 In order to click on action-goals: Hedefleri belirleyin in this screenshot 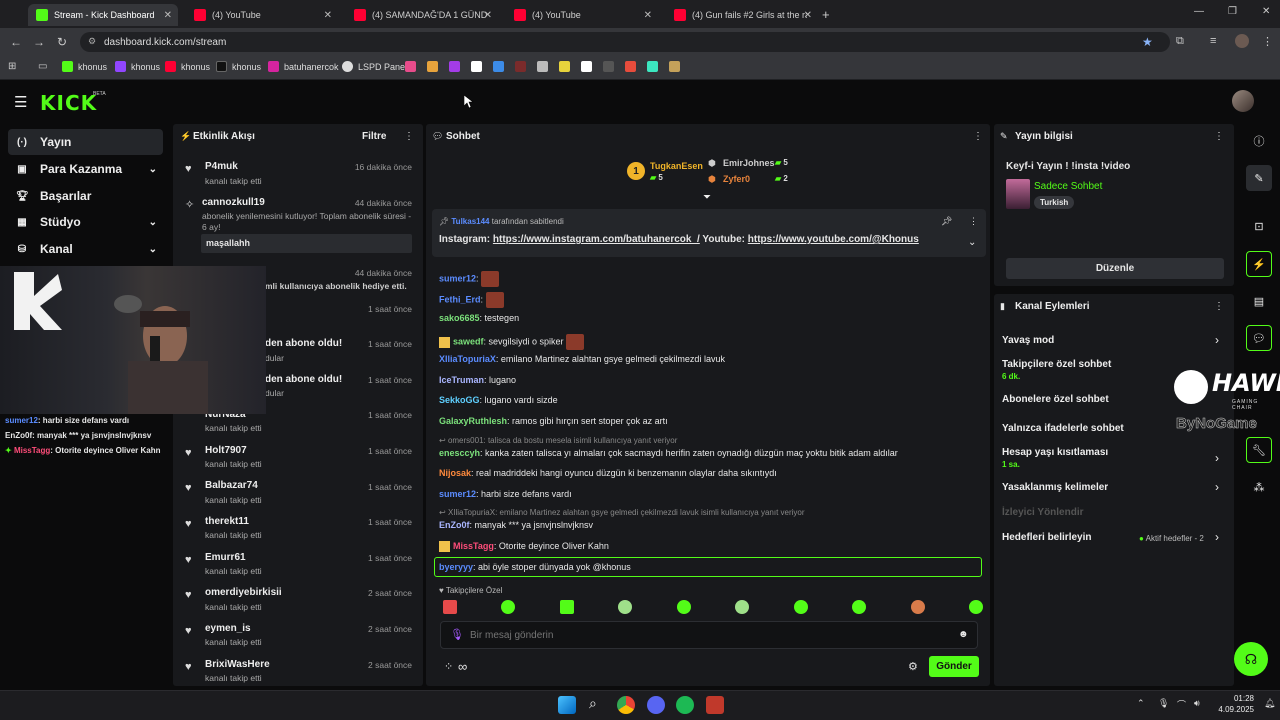, I will do `click(1046, 537)`.